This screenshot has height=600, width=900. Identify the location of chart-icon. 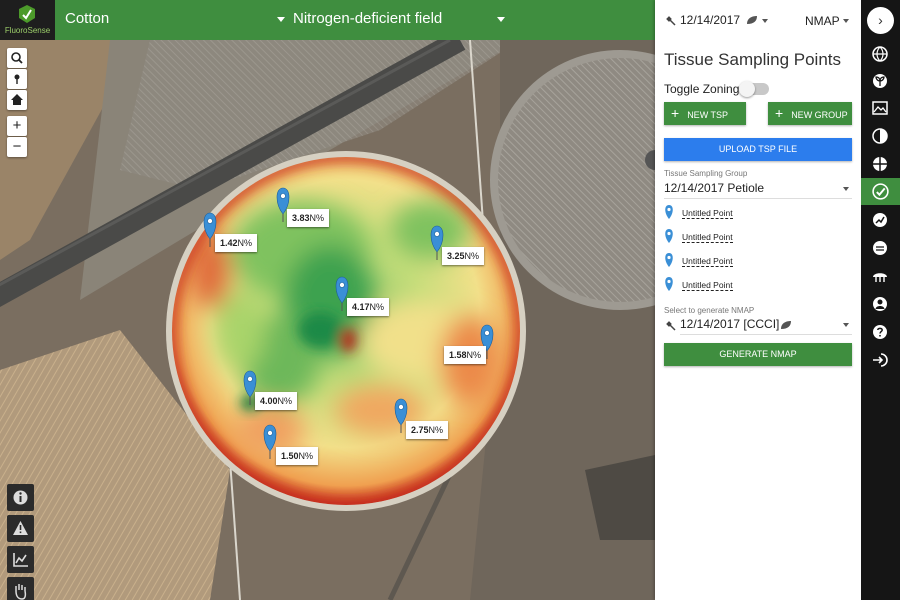
(20, 560).